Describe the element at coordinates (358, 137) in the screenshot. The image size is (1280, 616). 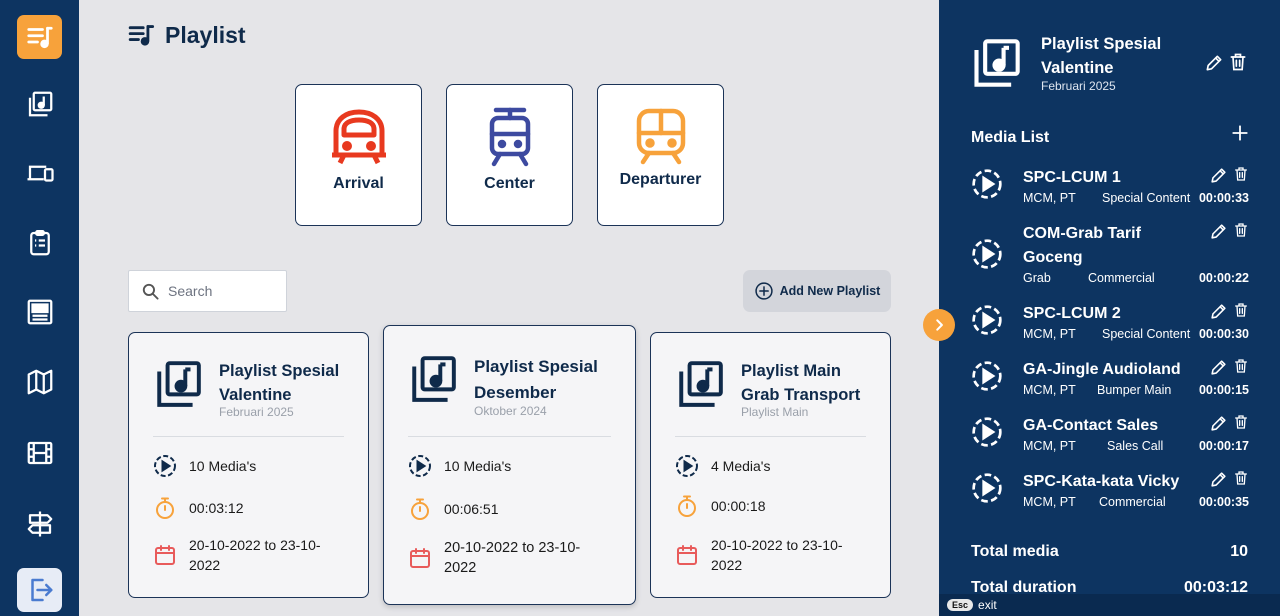
I see `train-front-icon` at that location.